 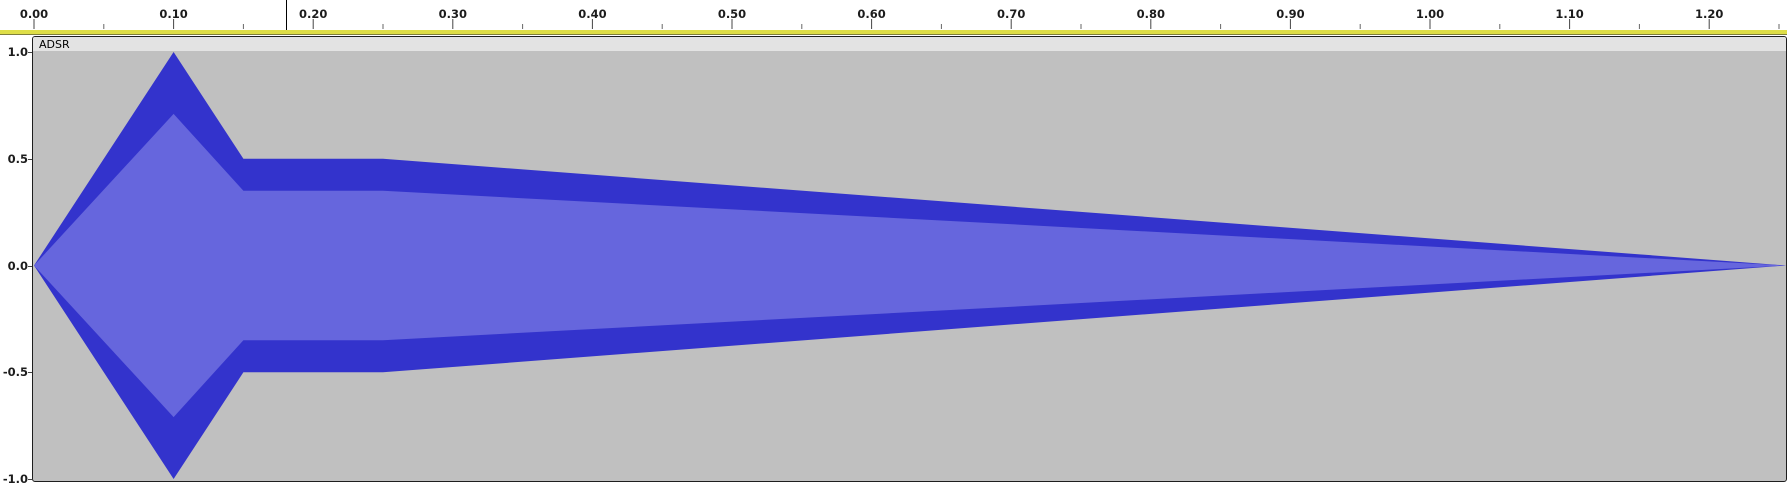 What do you see at coordinates (313, 14) in the screenshot?
I see `ruler-tick-label: 0.20` at bounding box center [313, 14].